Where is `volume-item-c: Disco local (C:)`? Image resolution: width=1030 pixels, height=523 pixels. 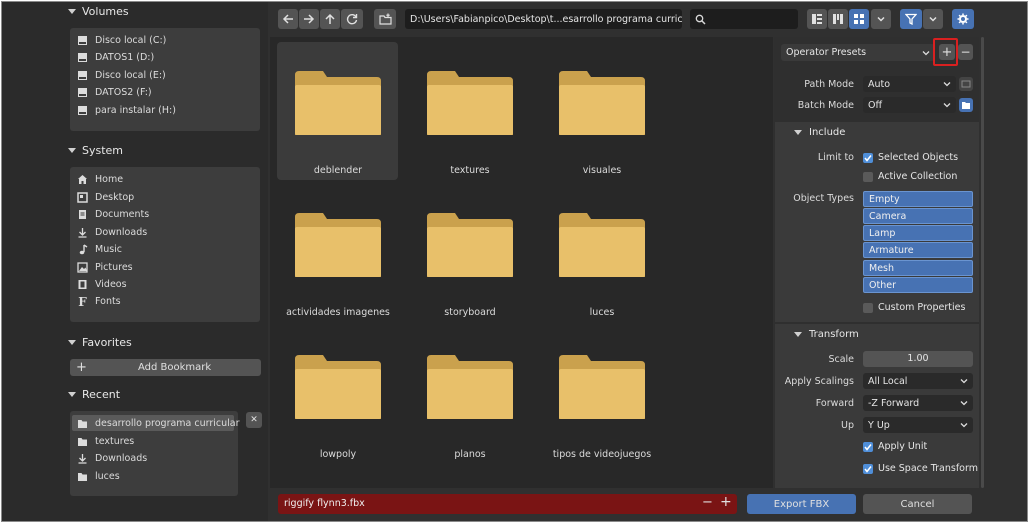 volume-item-c: Disco local (C:) is located at coordinates (121, 40).